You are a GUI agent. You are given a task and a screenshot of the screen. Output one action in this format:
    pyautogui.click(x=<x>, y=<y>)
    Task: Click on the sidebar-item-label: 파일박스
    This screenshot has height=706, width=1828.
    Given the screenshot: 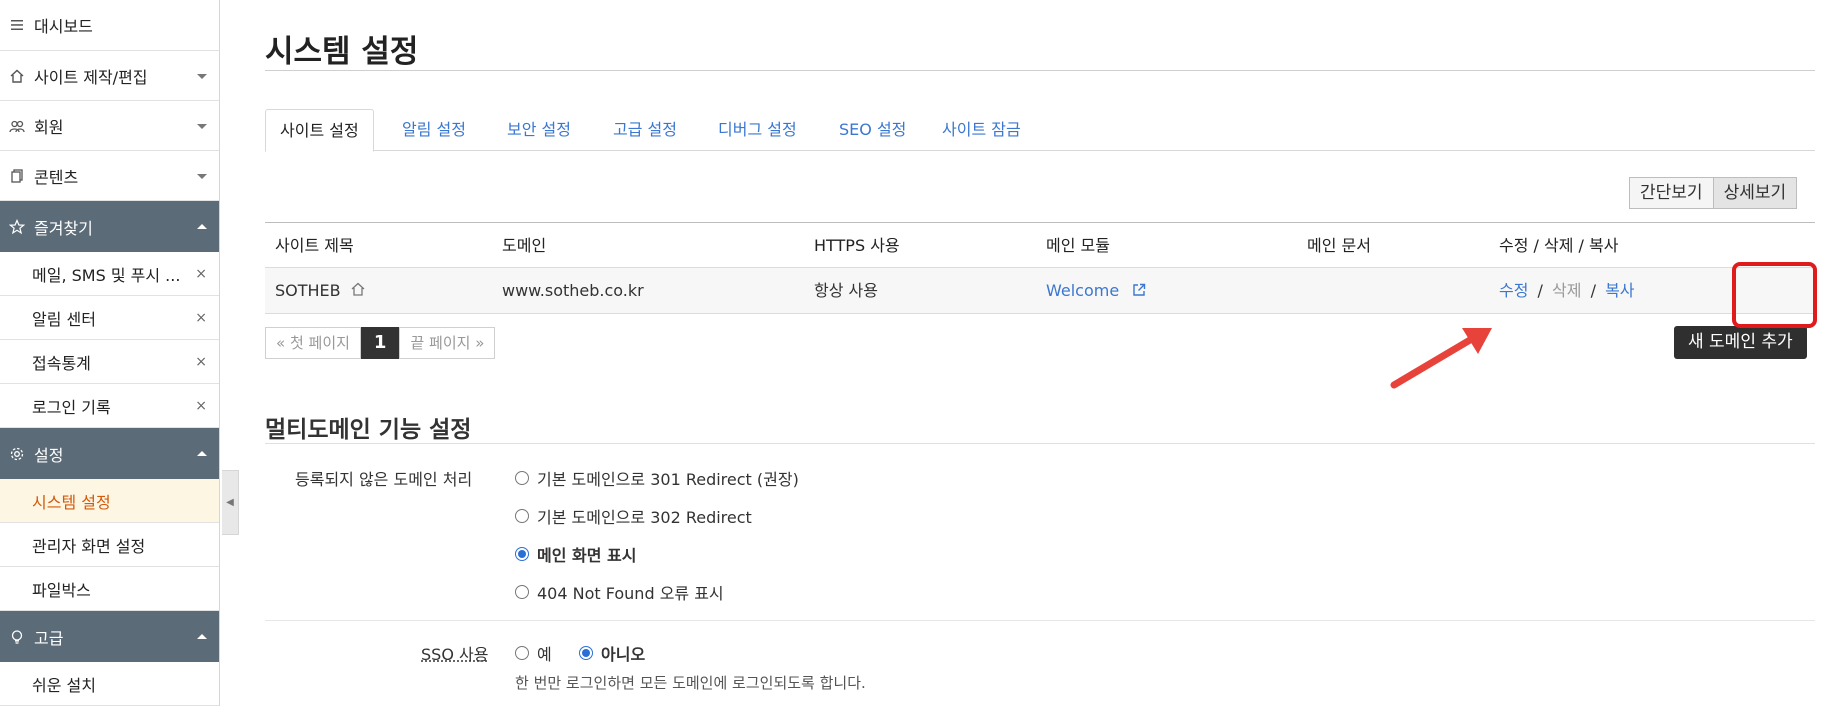 What is the action you would take?
    pyautogui.click(x=61, y=590)
    